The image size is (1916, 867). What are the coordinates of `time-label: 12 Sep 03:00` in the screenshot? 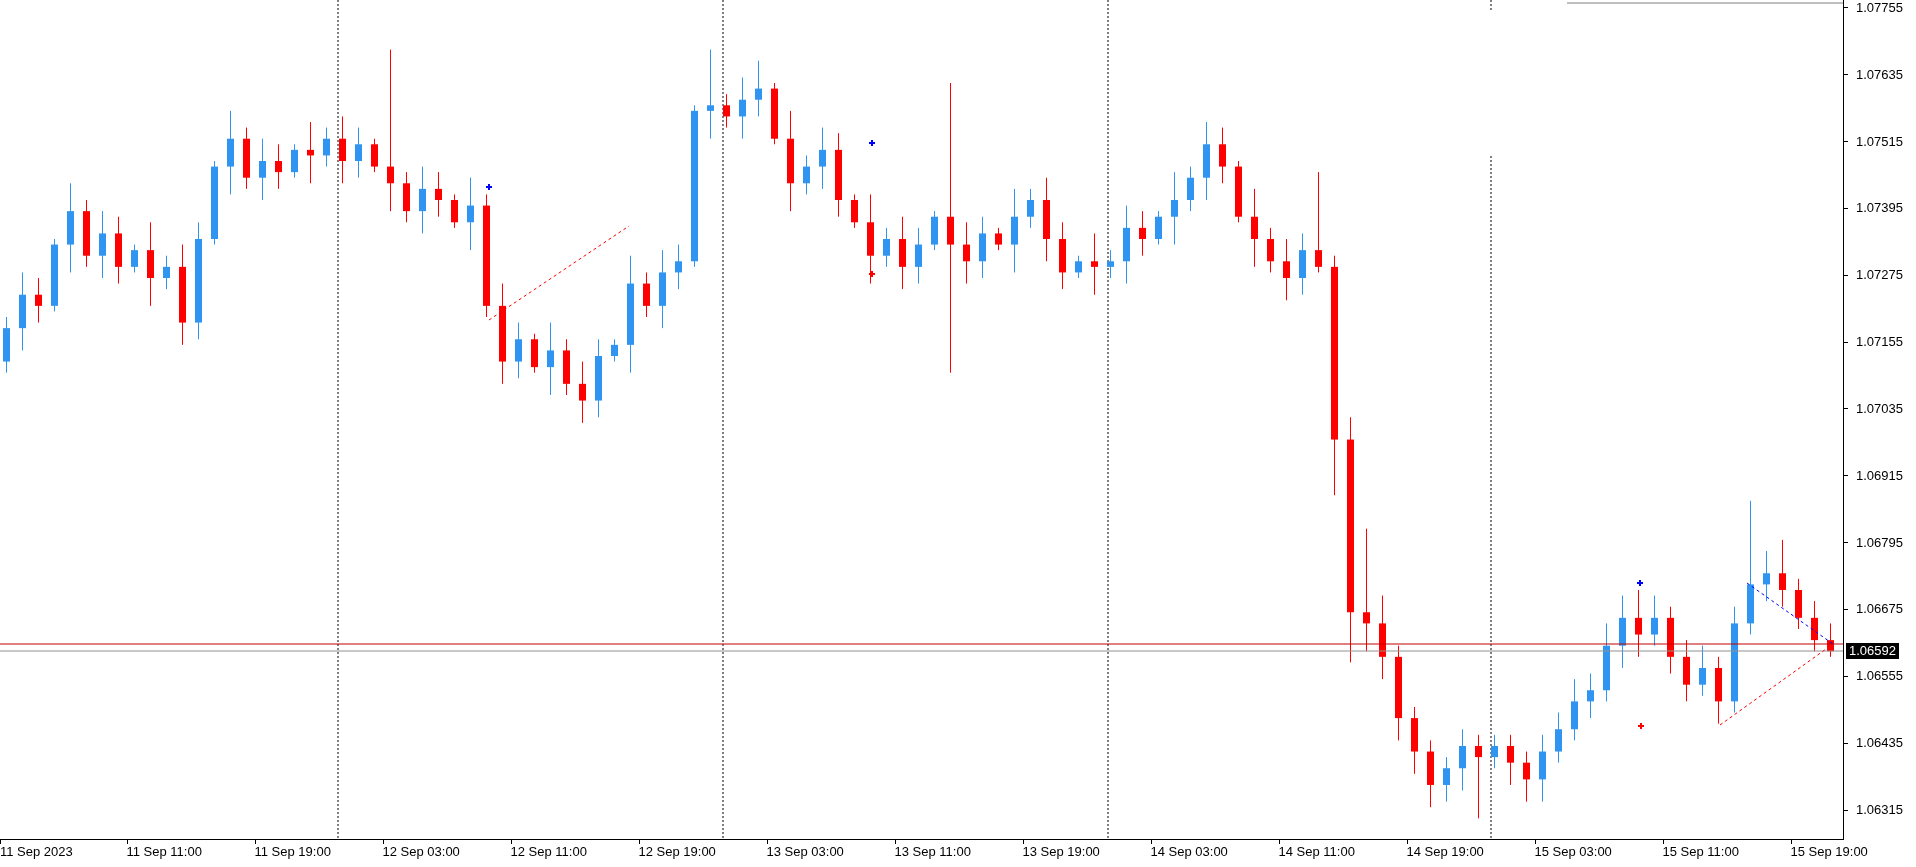 It's located at (421, 852).